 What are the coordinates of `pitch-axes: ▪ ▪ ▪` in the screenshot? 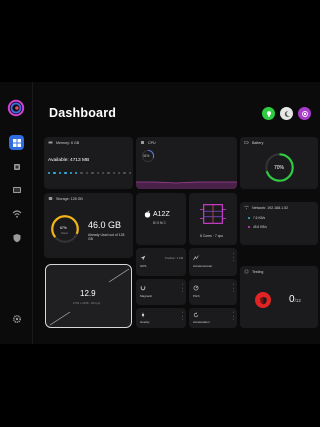 It's located at (233, 288).